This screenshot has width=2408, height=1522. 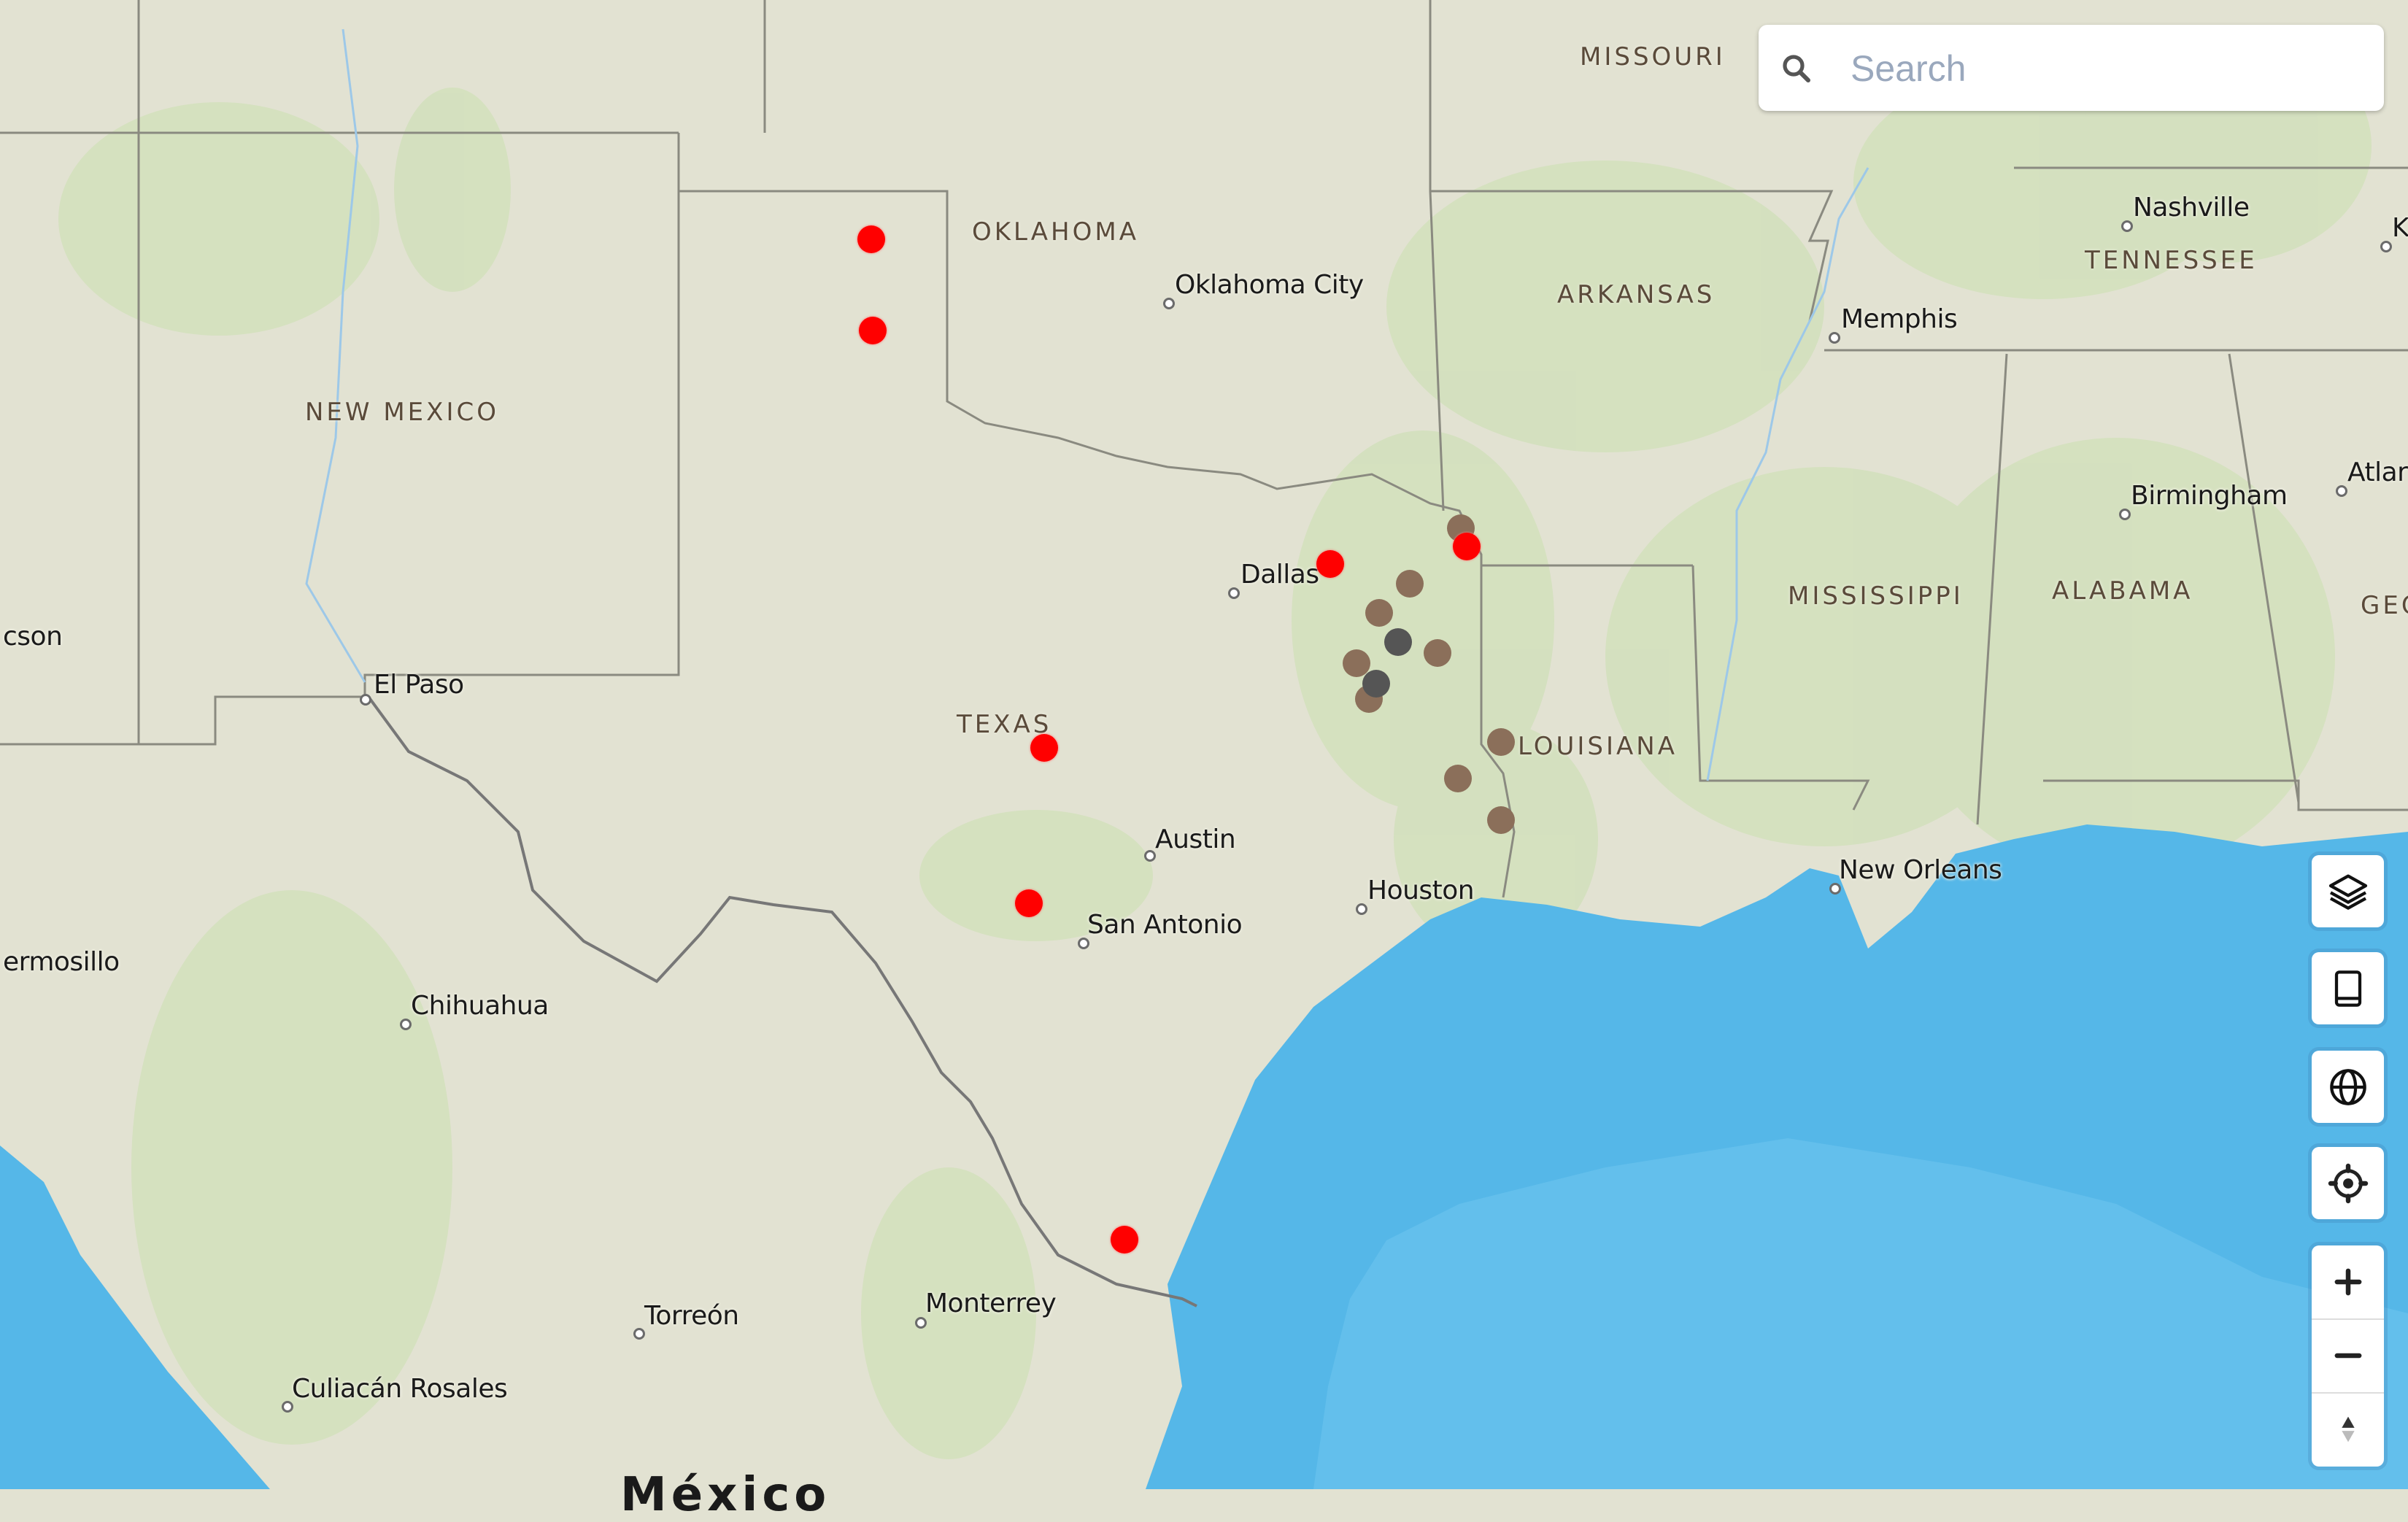 I want to click on globe-icon, so click(x=2347, y=1087).